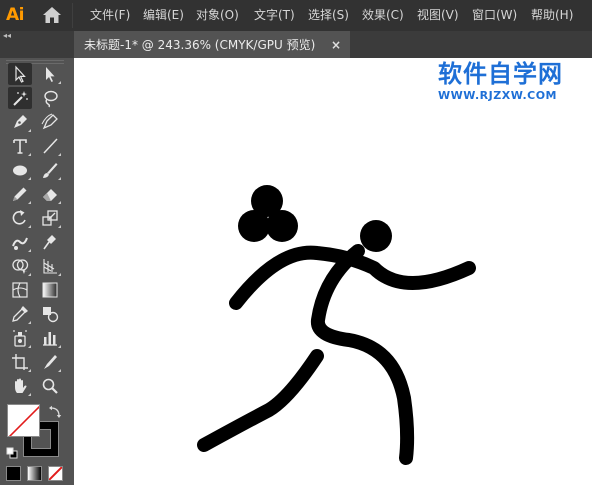 This screenshot has height=485, width=592. What do you see at coordinates (552, 15) in the screenshot?
I see `menu-help: 帮助(H)` at bounding box center [552, 15].